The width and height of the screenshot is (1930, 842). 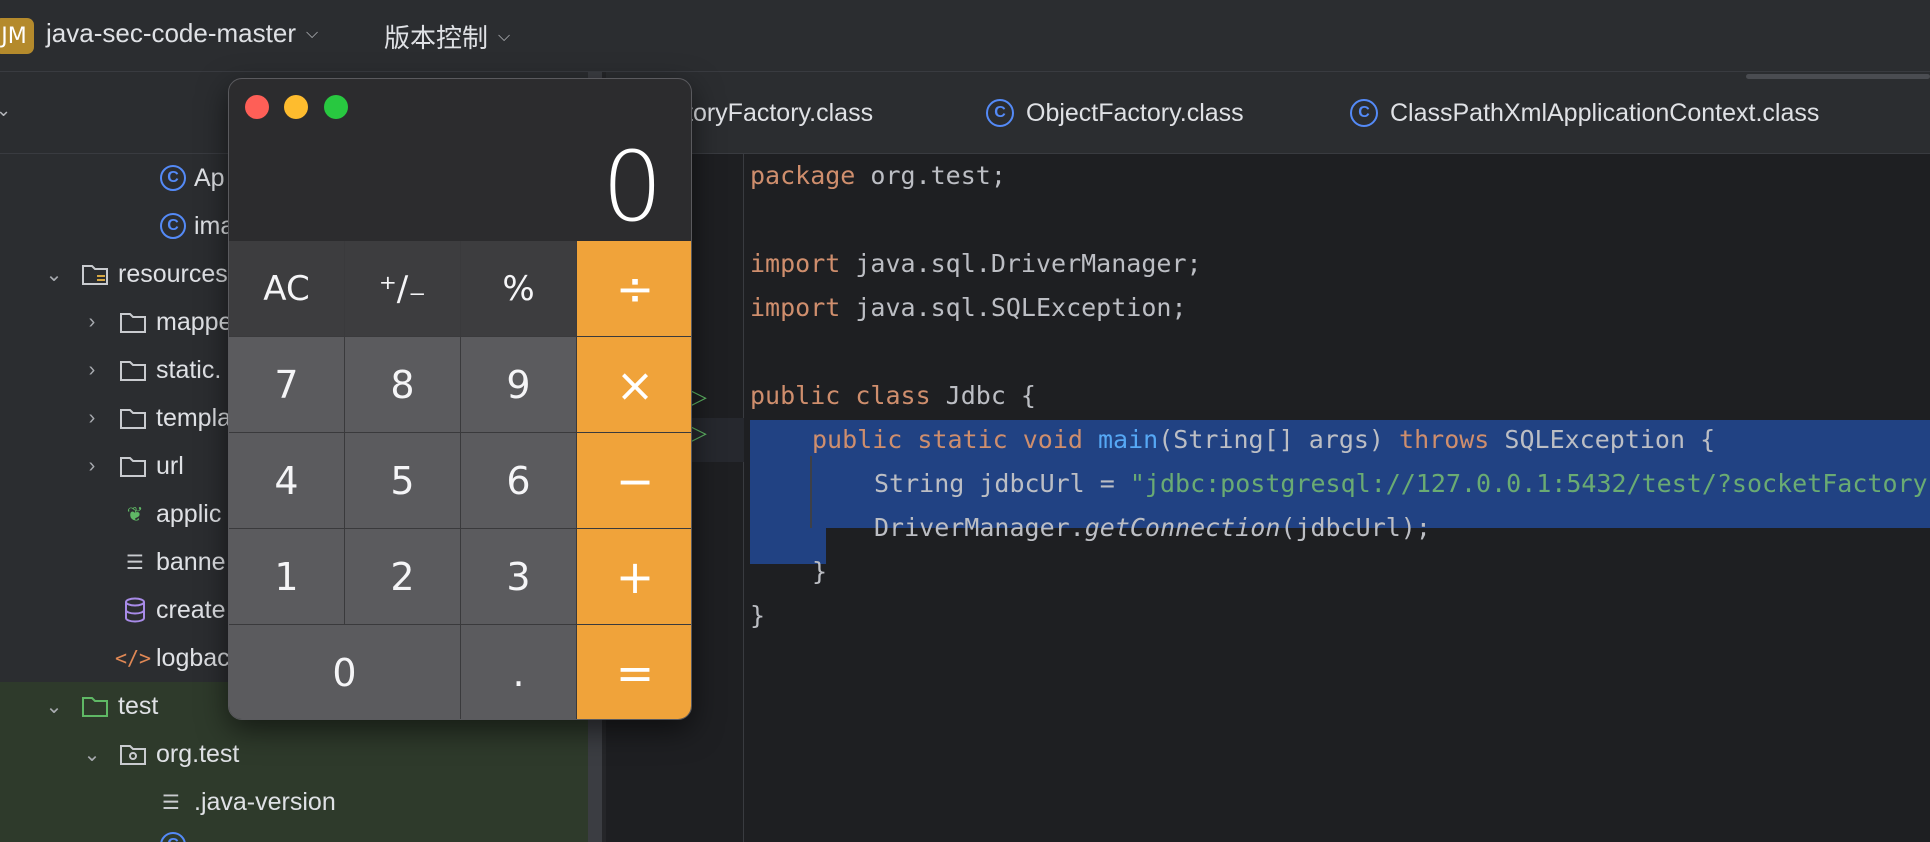 What do you see at coordinates (634, 289) in the screenshot?
I see `divide-button: ÷` at bounding box center [634, 289].